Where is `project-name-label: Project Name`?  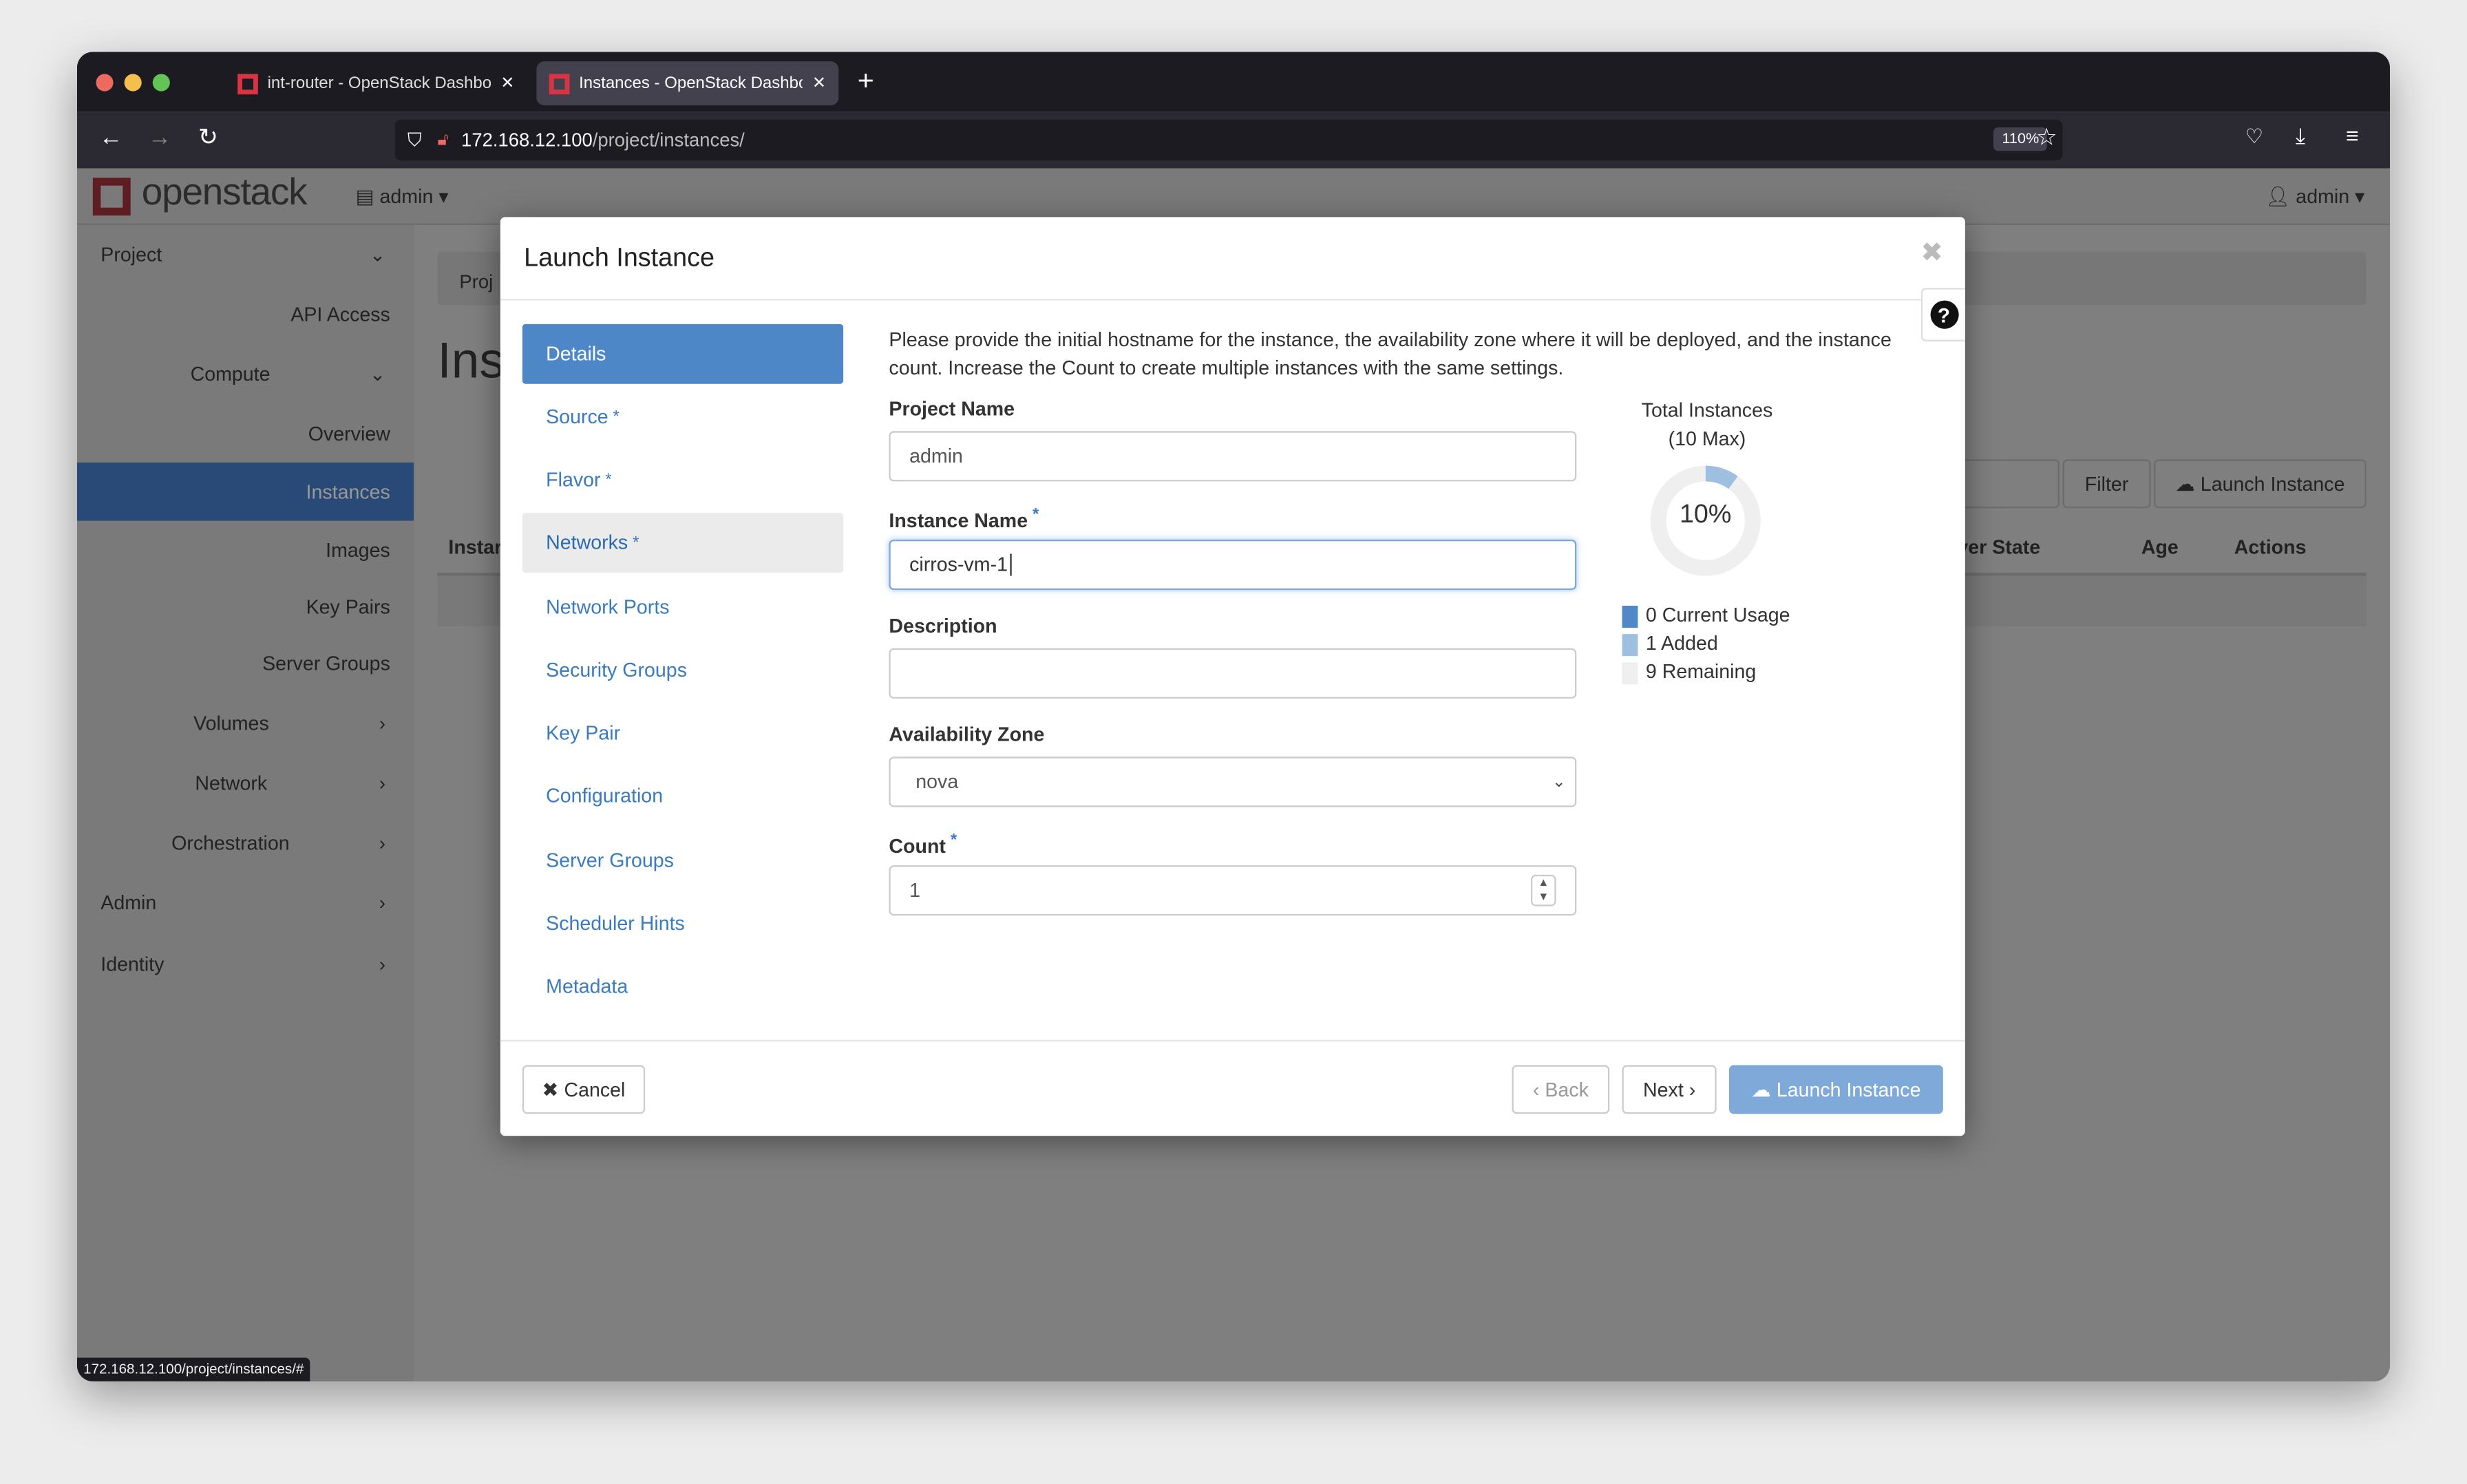
project-name-label: Project Name is located at coordinates (952, 409).